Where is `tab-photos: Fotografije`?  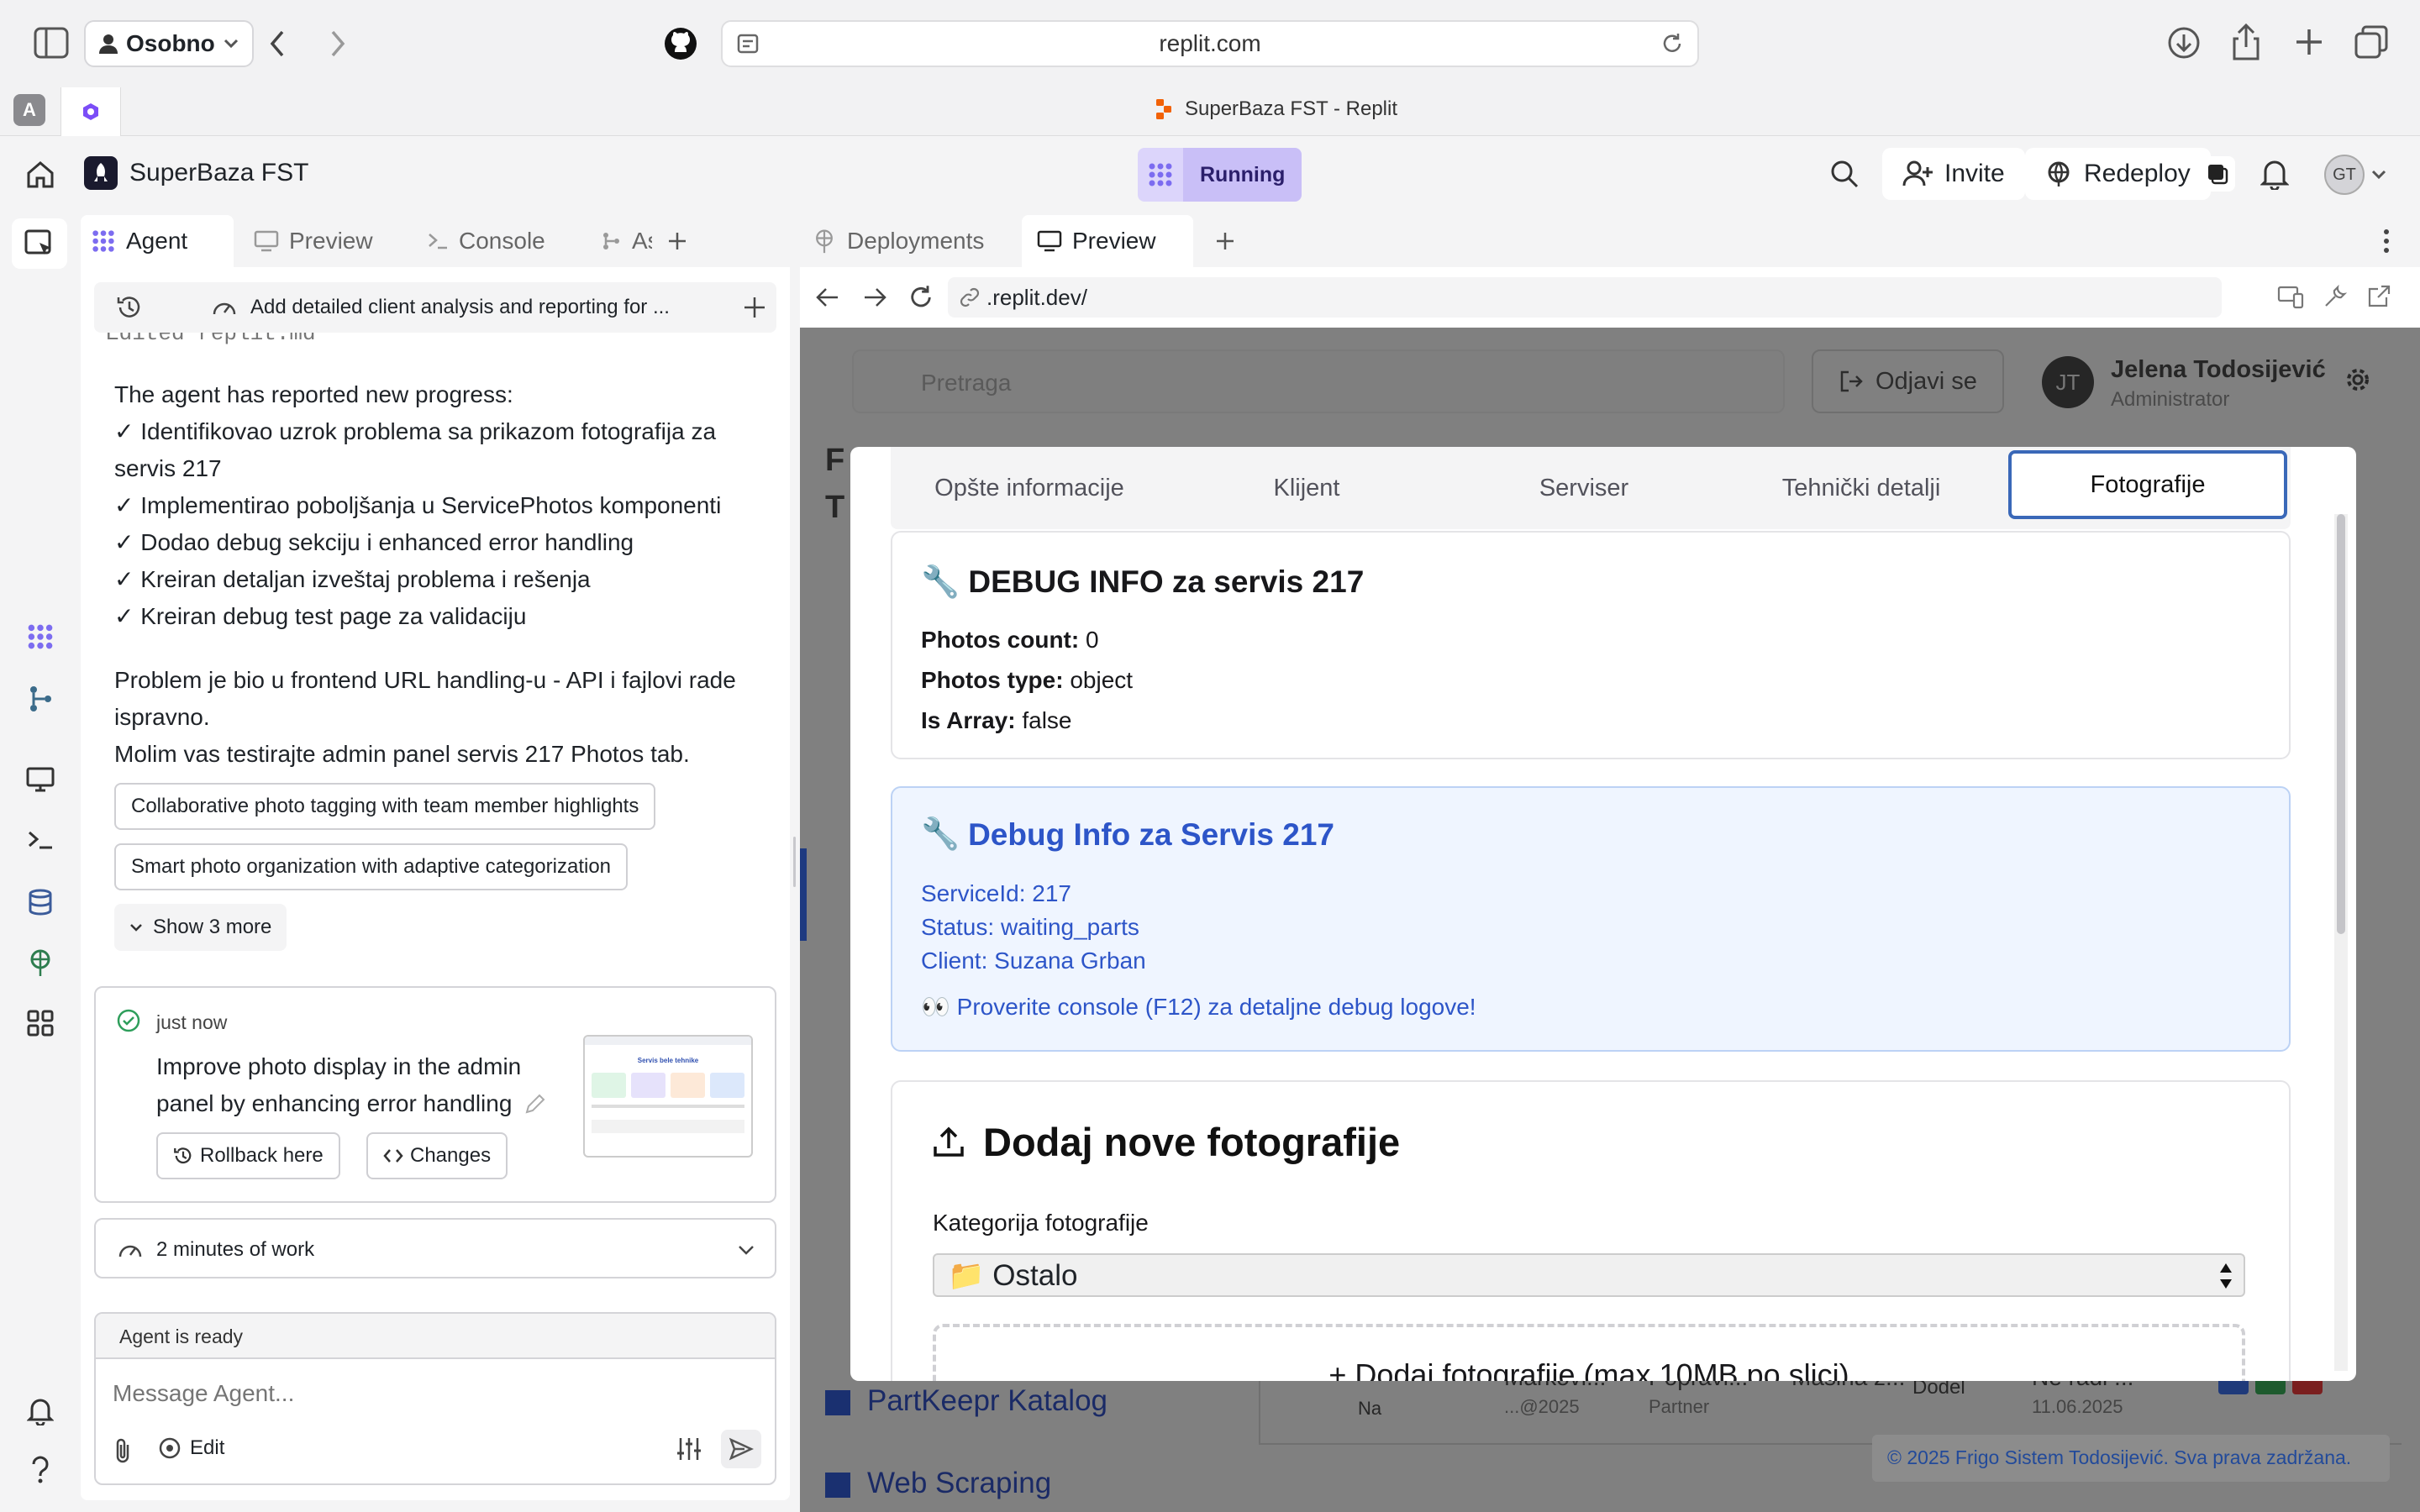
tab-photos: Fotografije is located at coordinates (2147, 484).